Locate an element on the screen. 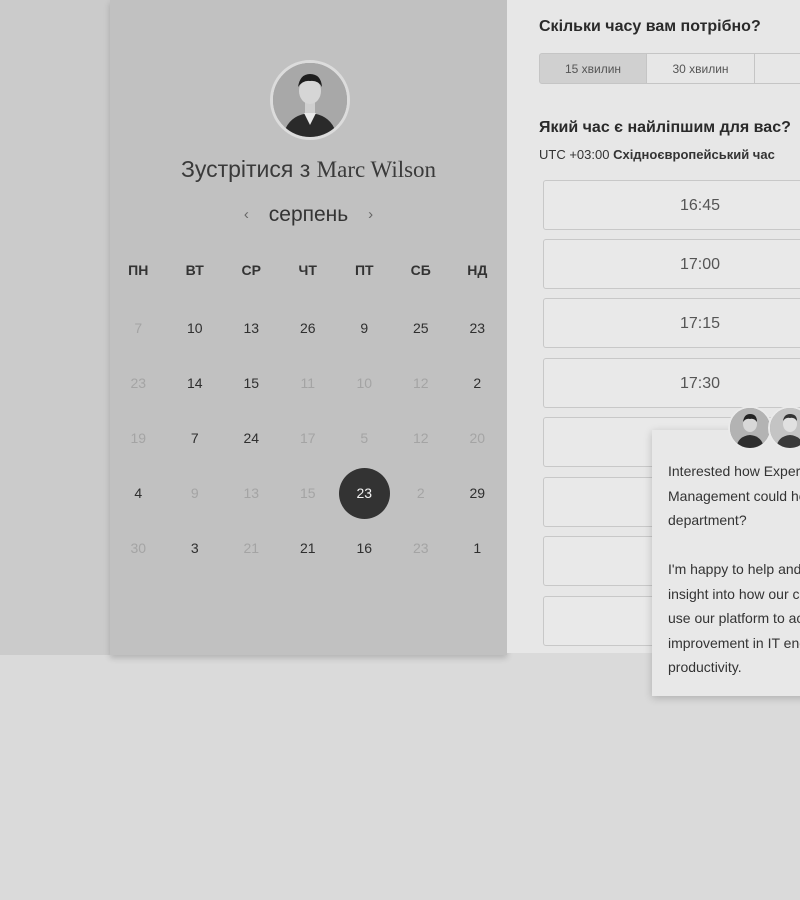 The image size is (800, 900). weekday-label: ЧТ is located at coordinates (307, 270).